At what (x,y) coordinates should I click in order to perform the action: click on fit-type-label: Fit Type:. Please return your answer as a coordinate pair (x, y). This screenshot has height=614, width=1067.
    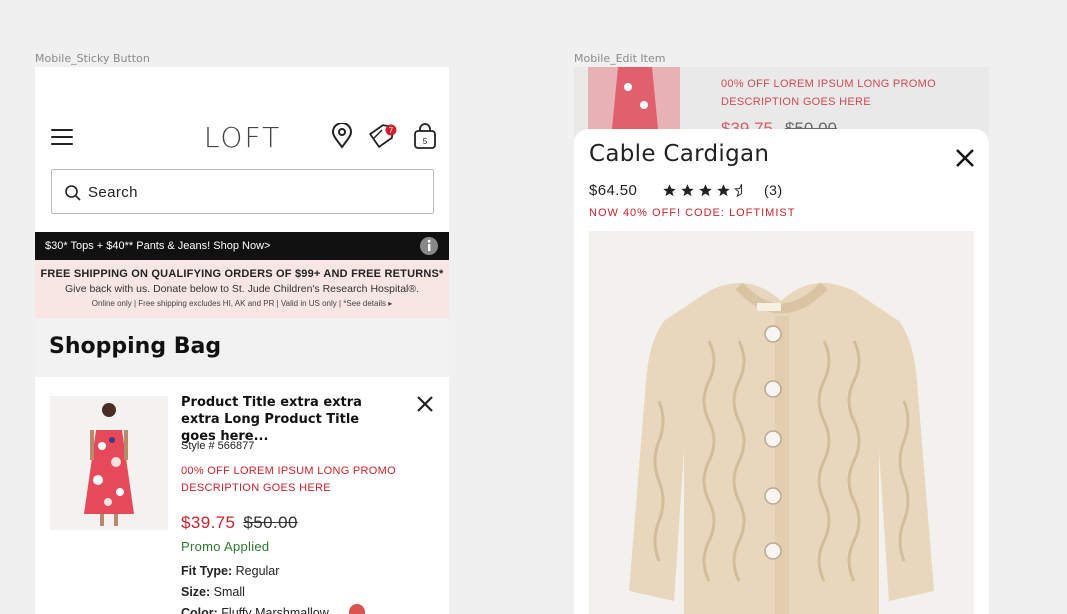
    Looking at the image, I should click on (207, 571).